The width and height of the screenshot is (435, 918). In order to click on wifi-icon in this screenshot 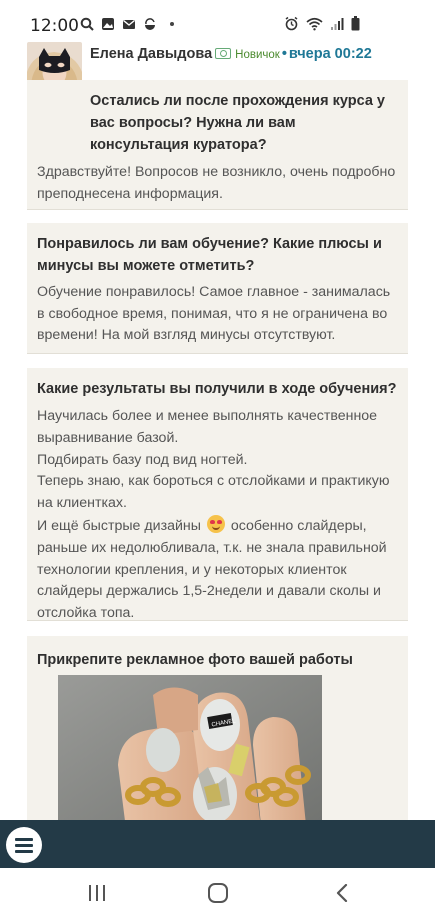, I will do `click(314, 23)`.